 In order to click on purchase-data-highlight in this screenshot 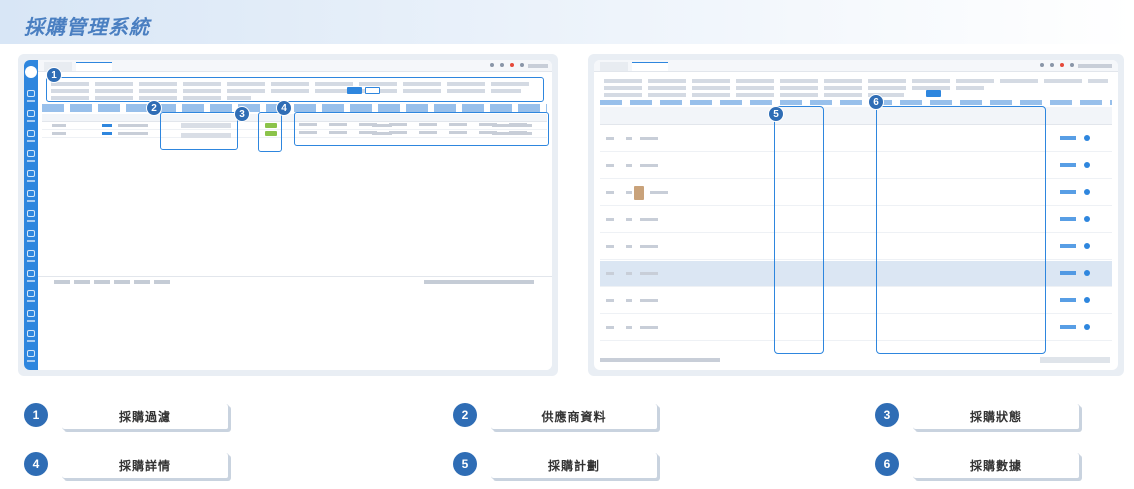, I will do `click(961, 230)`.